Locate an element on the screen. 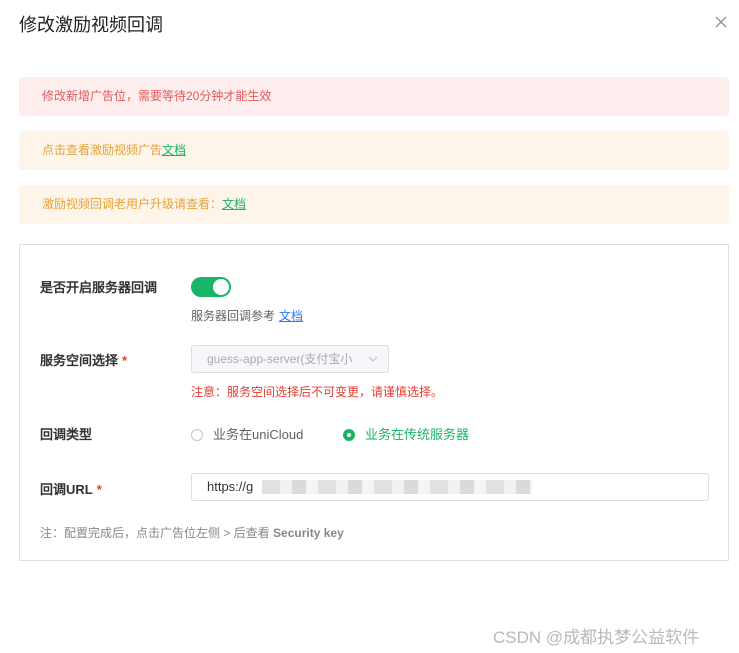  upgrade-docs-link: 文档 is located at coordinates (234, 204).